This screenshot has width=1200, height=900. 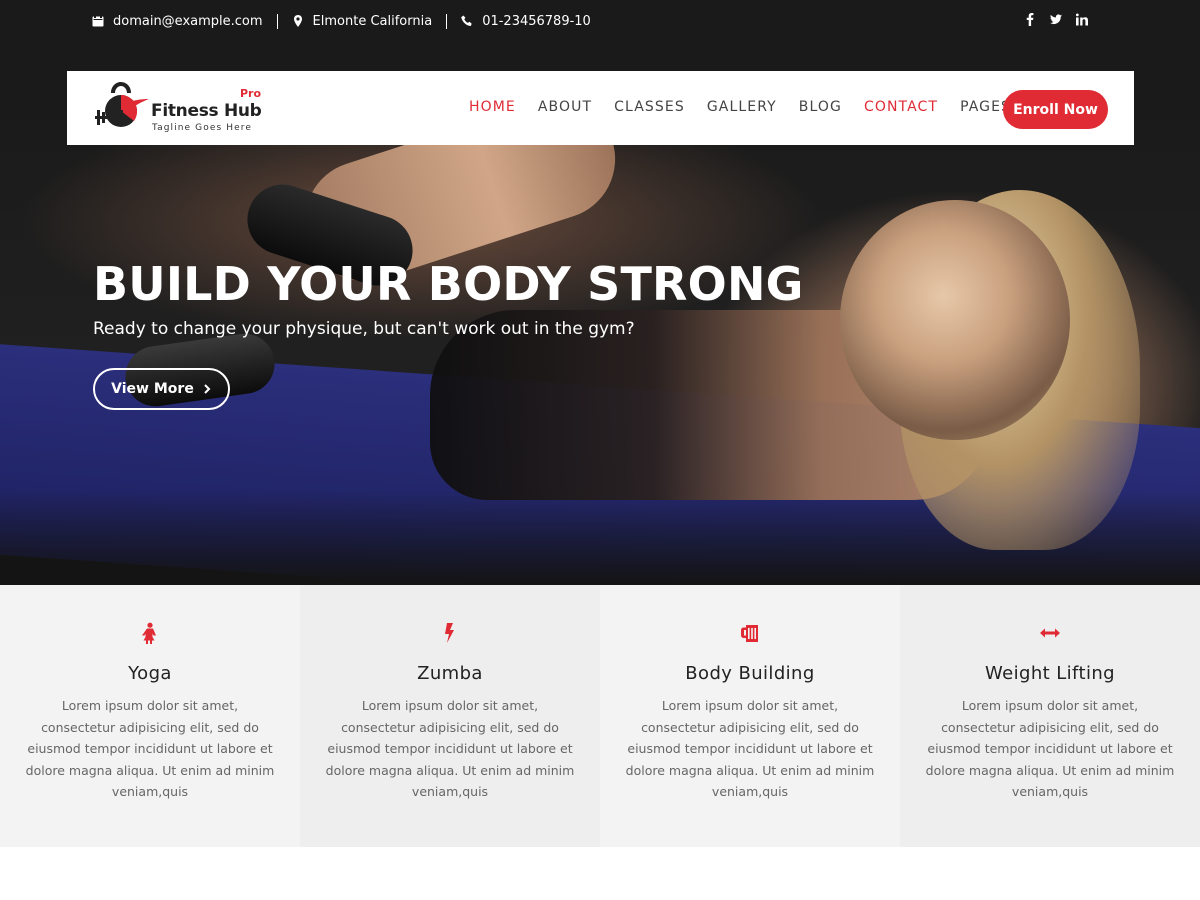 I want to click on horizontal-arrows-icon, so click(x=1050, y=633).